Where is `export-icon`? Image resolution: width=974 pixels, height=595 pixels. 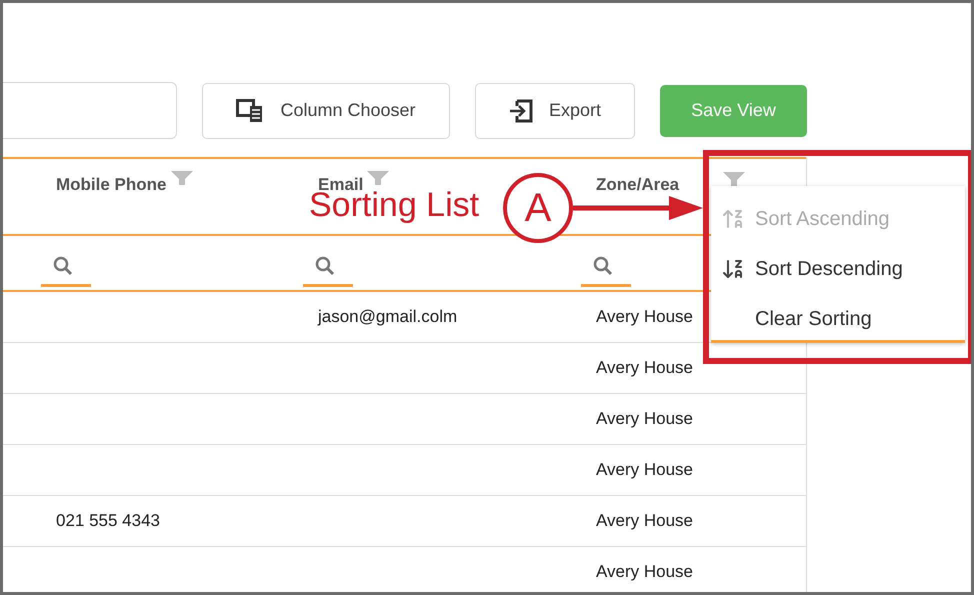 export-icon is located at coordinates (520, 110).